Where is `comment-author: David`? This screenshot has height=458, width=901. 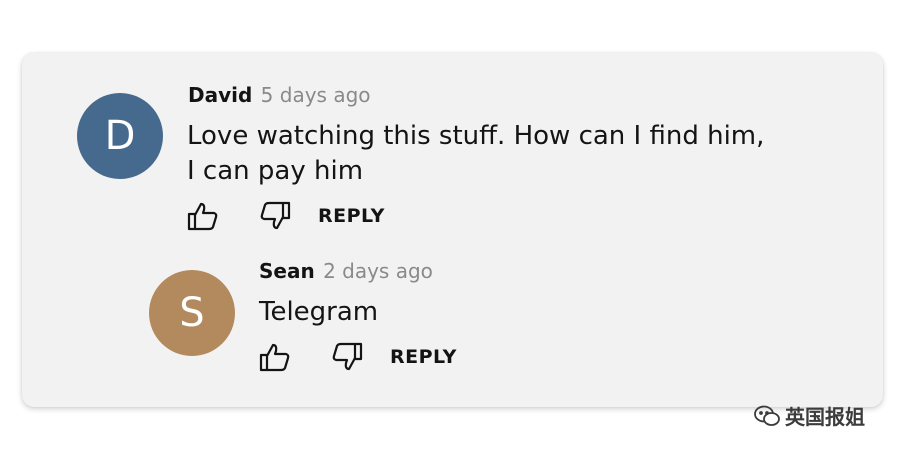
comment-author: David is located at coordinates (220, 95).